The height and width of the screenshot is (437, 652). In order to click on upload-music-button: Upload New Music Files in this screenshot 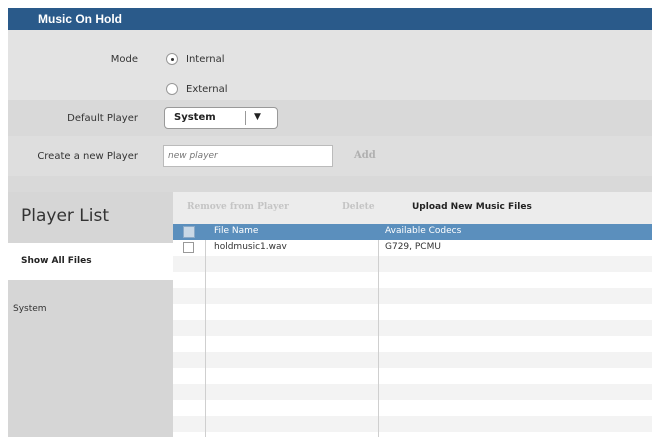, I will do `click(472, 207)`.